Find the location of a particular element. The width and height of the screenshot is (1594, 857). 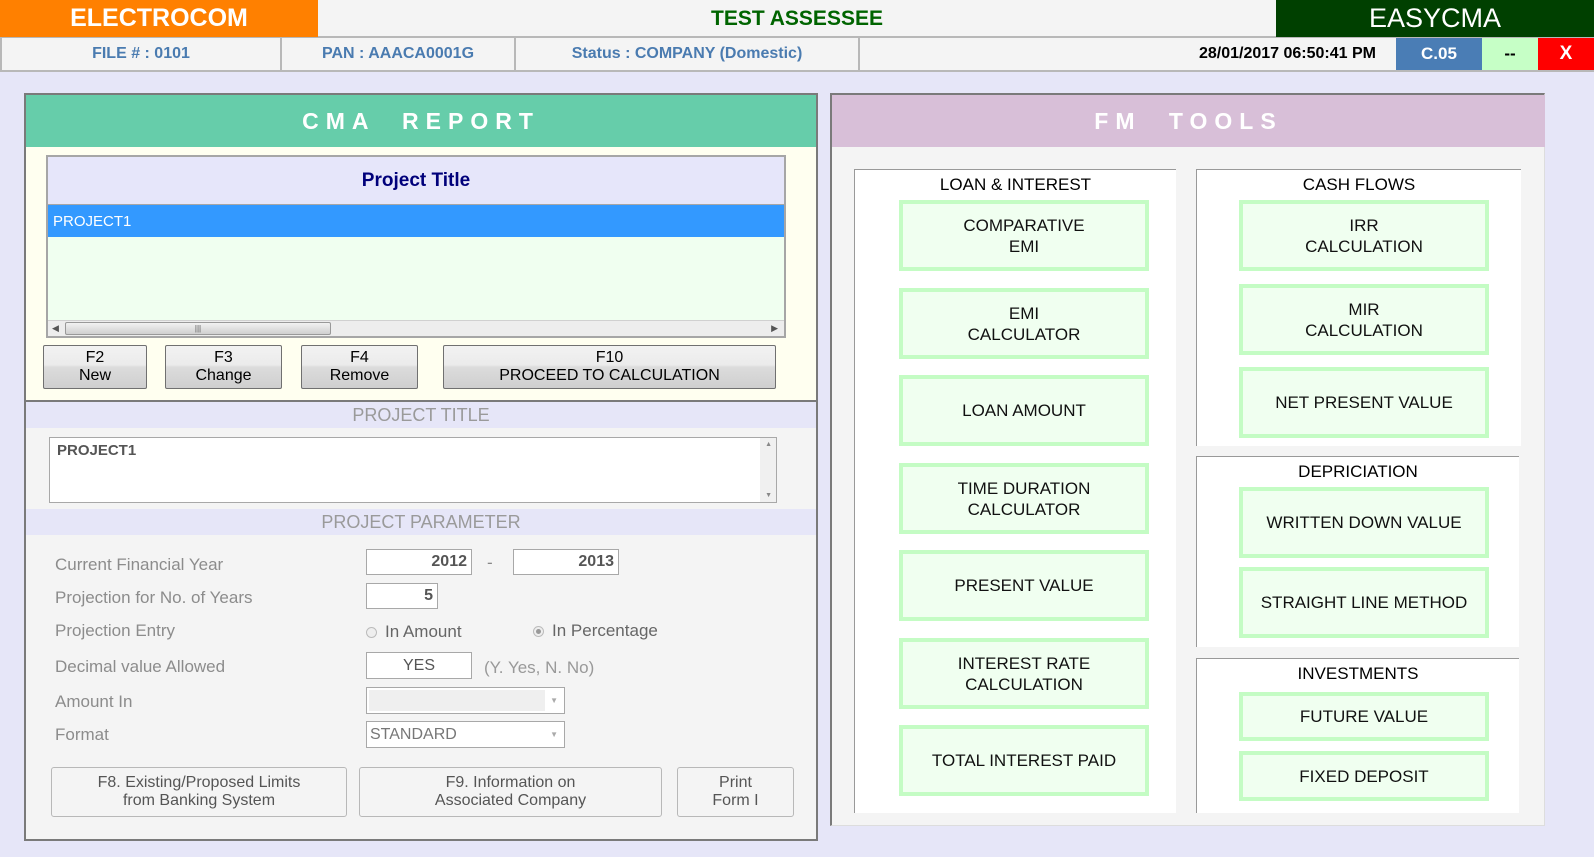

future-value-button: FUTURE VALUE is located at coordinates (1364, 716).